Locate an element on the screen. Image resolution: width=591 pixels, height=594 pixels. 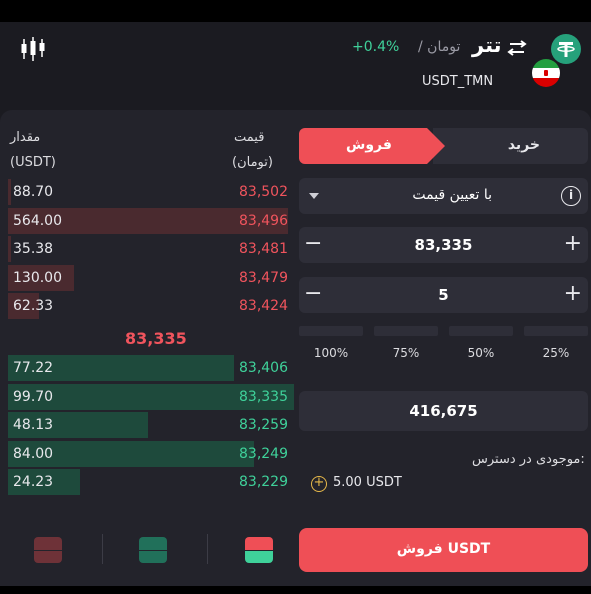
order-amount: 88.70 is located at coordinates (33, 192).